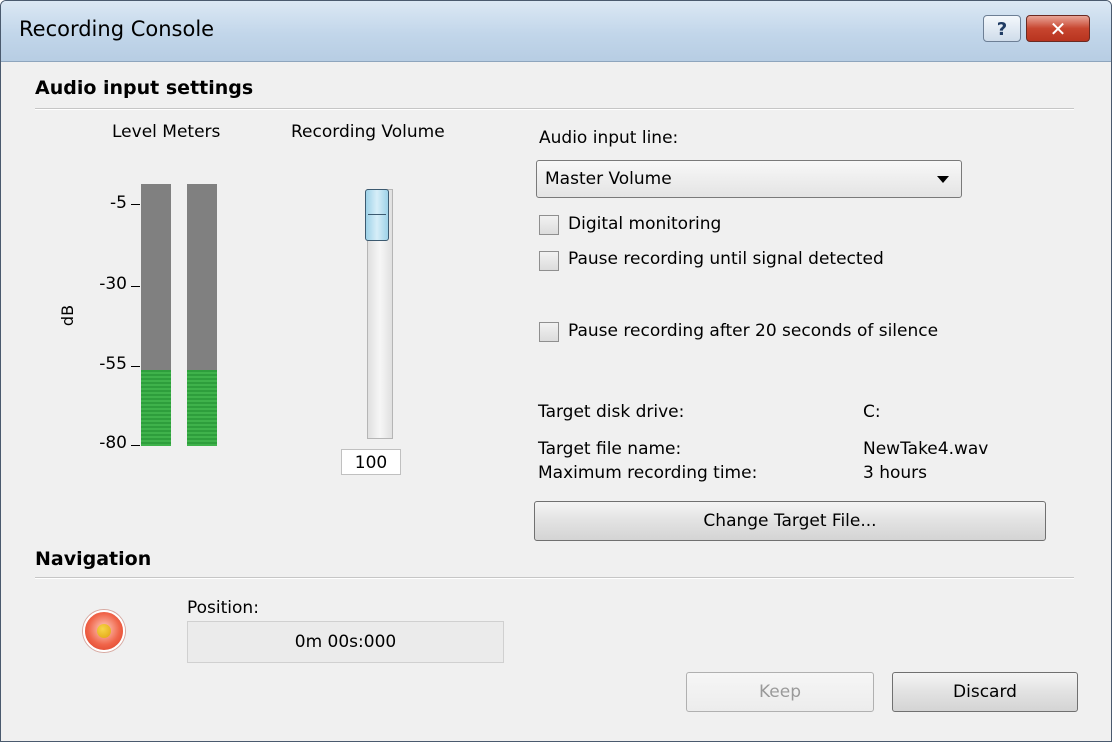 The width and height of the screenshot is (1112, 742). What do you see at coordinates (549, 261) in the screenshot?
I see `pause-until-signal-checkbox` at bounding box center [549, 261].